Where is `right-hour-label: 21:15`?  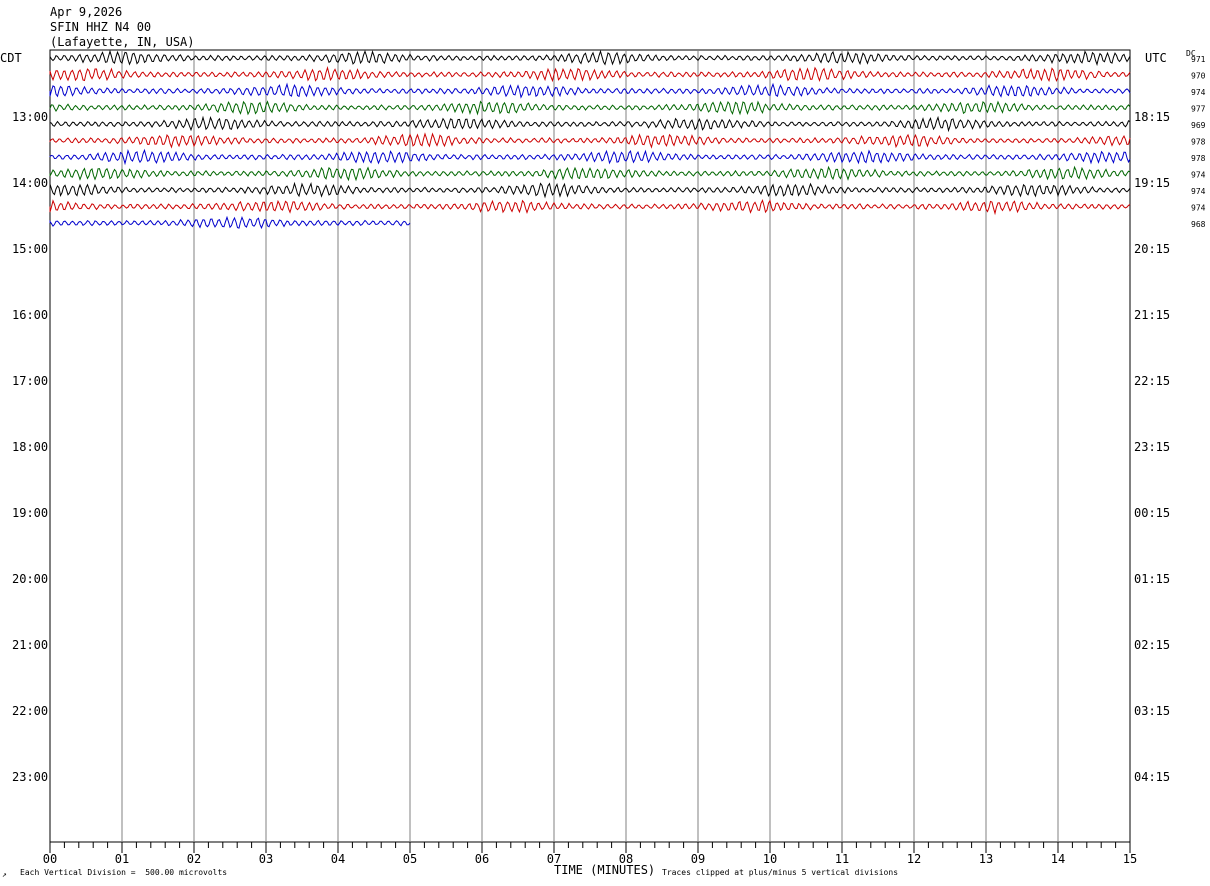 right-hour-label: 21:15 is located at coordinates (1152, 315).